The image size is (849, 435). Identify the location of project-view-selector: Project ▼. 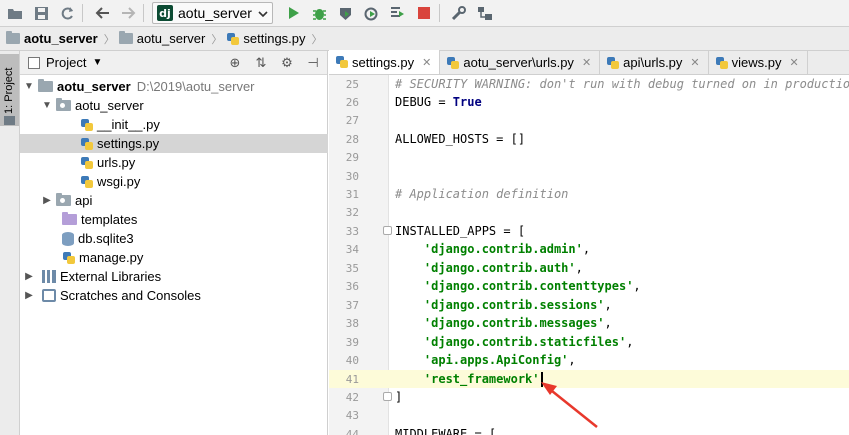
(65, 62).